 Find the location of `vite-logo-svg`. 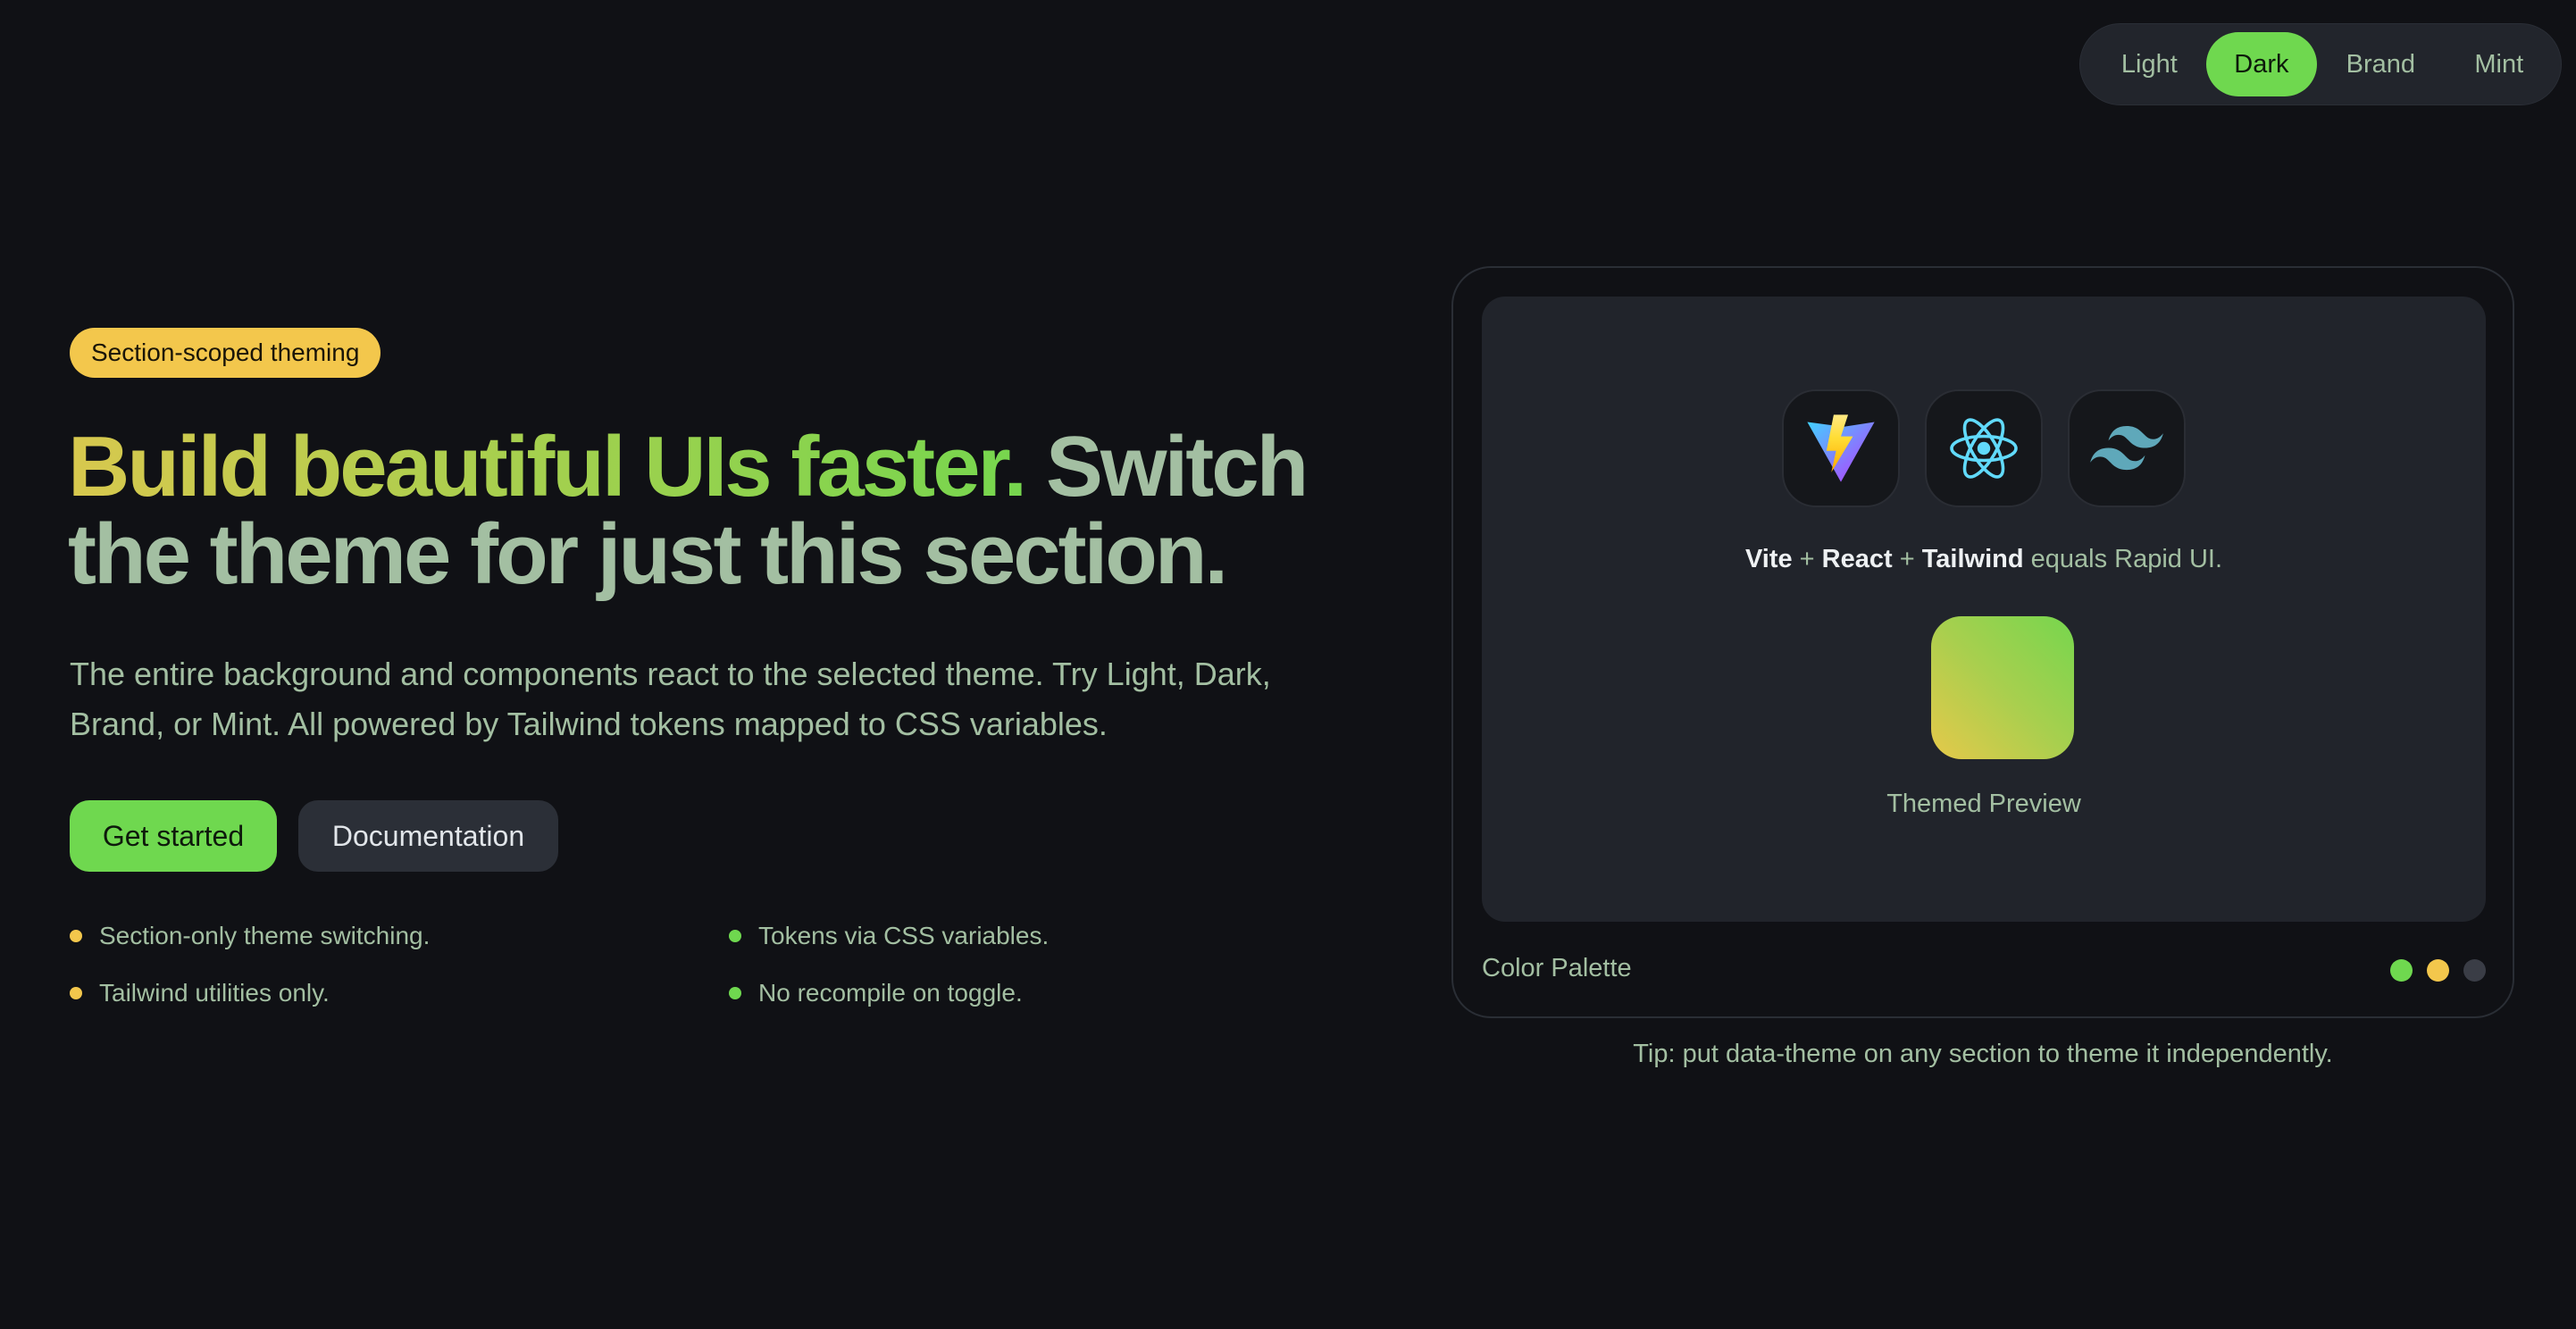

vite-logo-svg is located at coordinates (1841, 448).